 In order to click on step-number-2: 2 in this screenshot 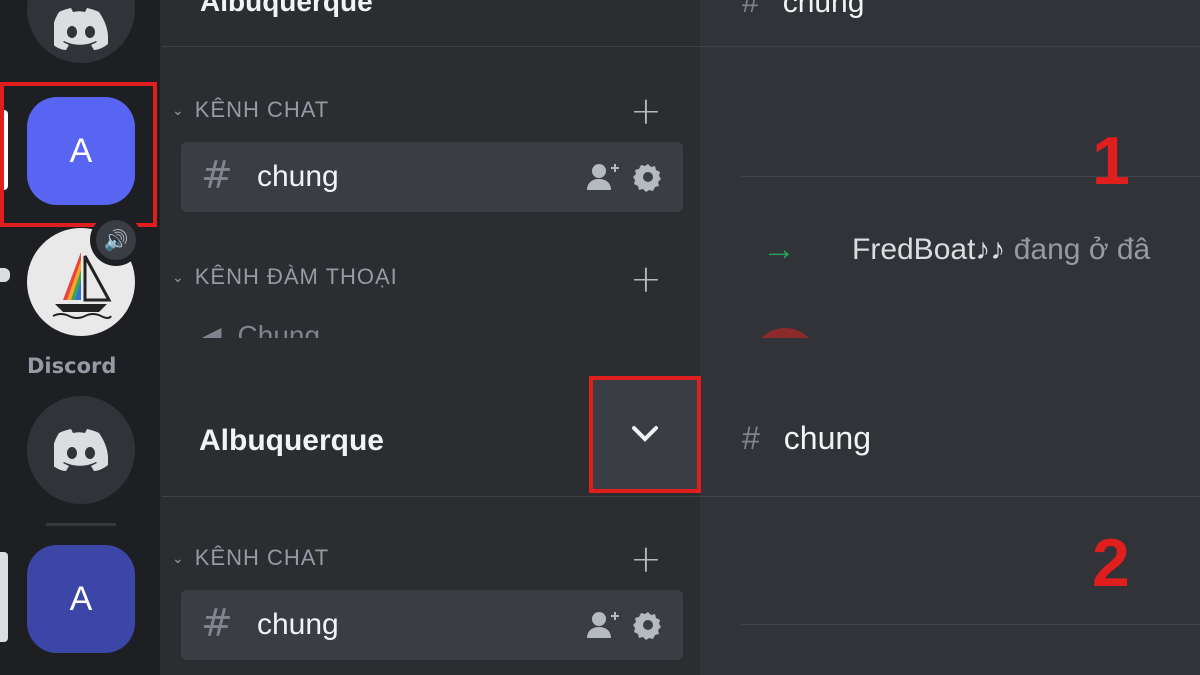, I will do `click(1111, 563)`.